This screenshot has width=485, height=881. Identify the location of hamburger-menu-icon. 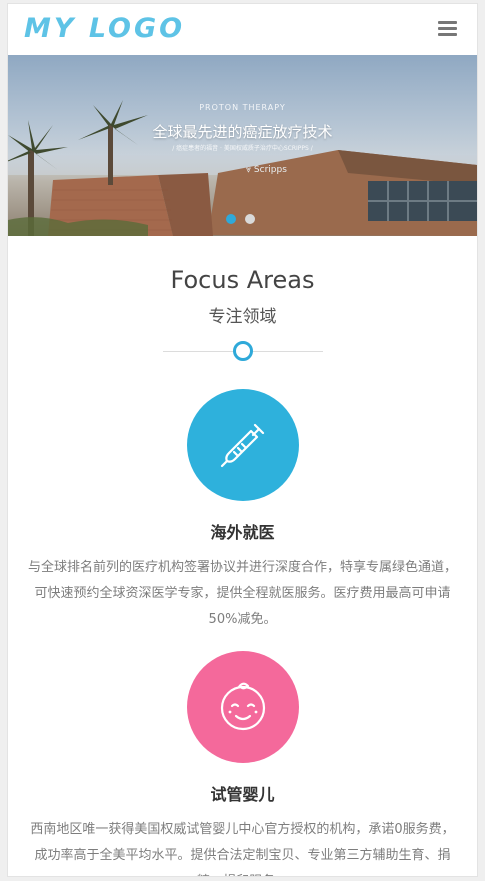
(447, 29).